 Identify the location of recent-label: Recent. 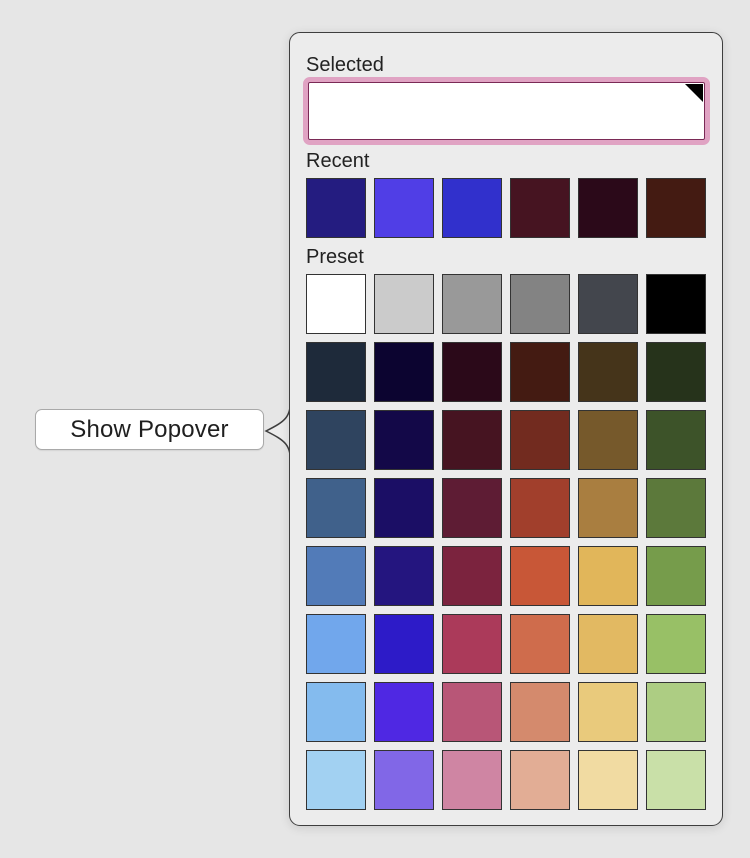
(338, 161).